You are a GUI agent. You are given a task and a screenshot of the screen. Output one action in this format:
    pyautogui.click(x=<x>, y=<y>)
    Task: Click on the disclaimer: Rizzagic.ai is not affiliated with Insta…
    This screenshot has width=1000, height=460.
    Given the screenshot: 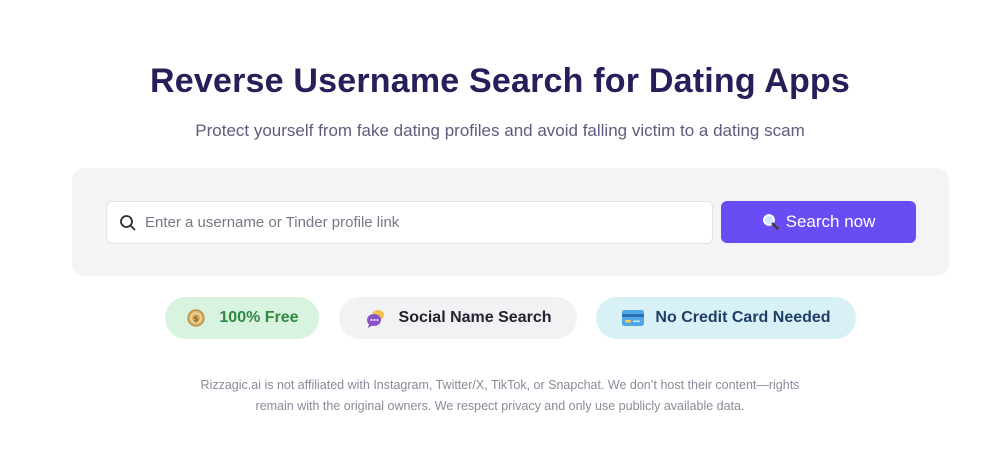 What is the action you would take?
    pyautogui.click(x=500, y=396)
    